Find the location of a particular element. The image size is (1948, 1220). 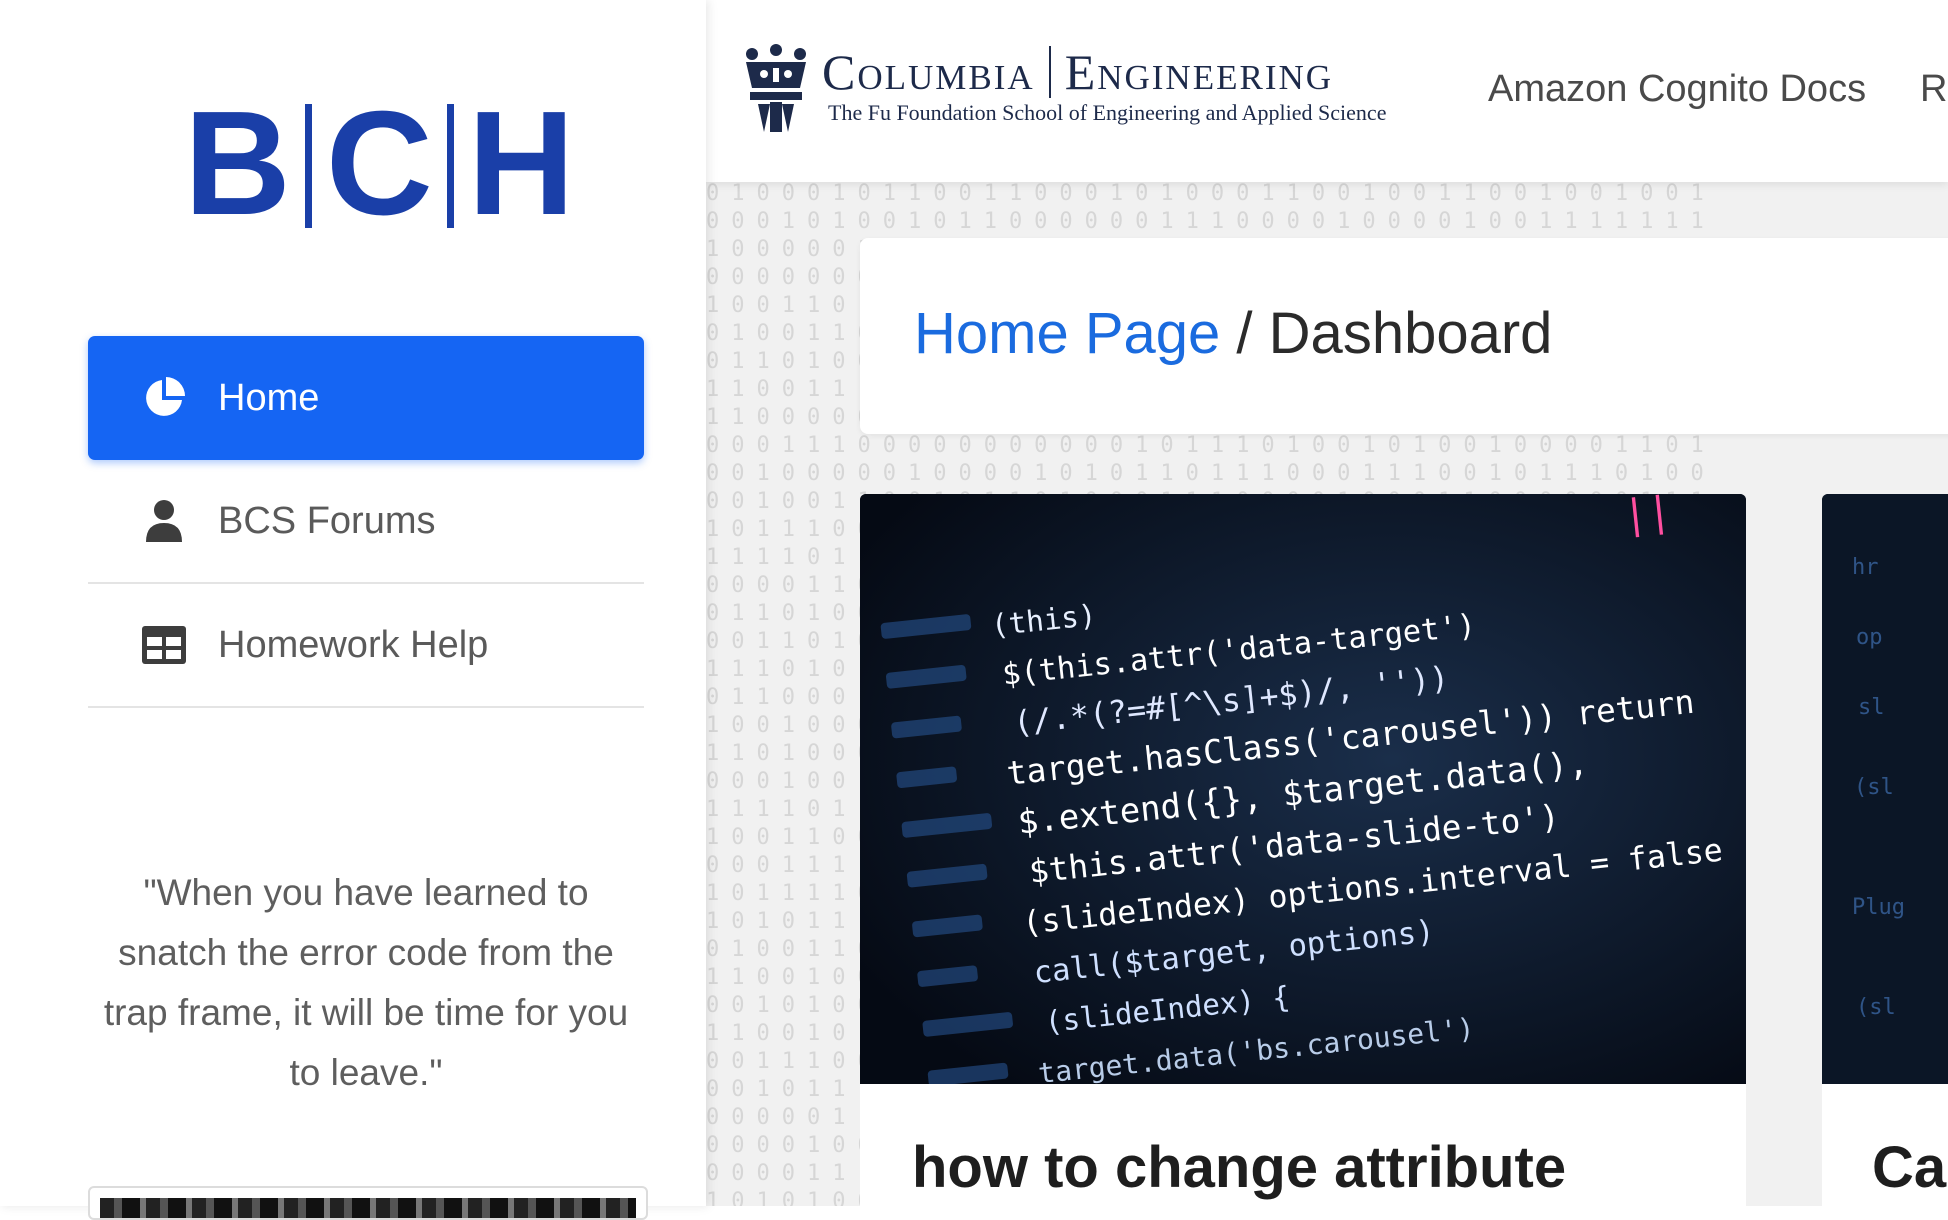

nav-link-cognito-docs: Amazon Cognito Docs is located at coordinates (1677, 89).